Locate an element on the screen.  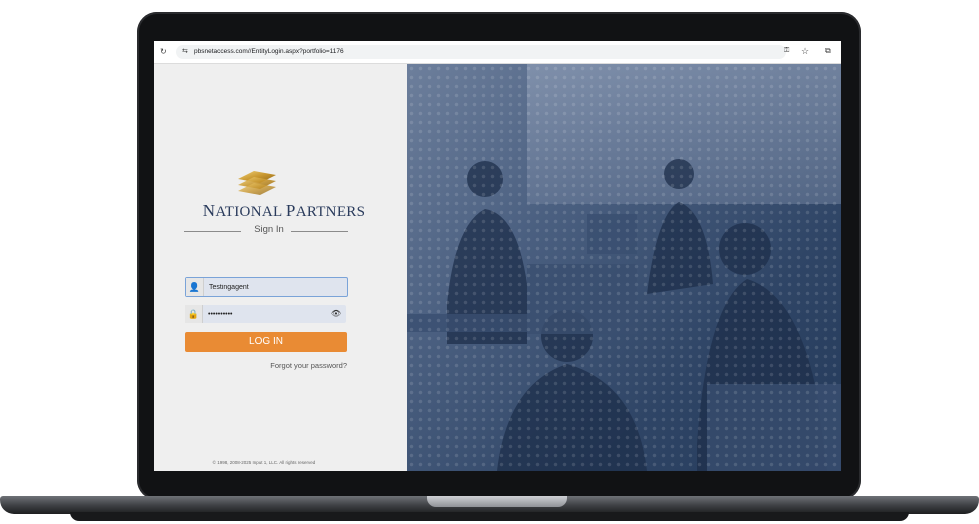
password-key-icon: ⚿ is located at coordinates (786, 51).